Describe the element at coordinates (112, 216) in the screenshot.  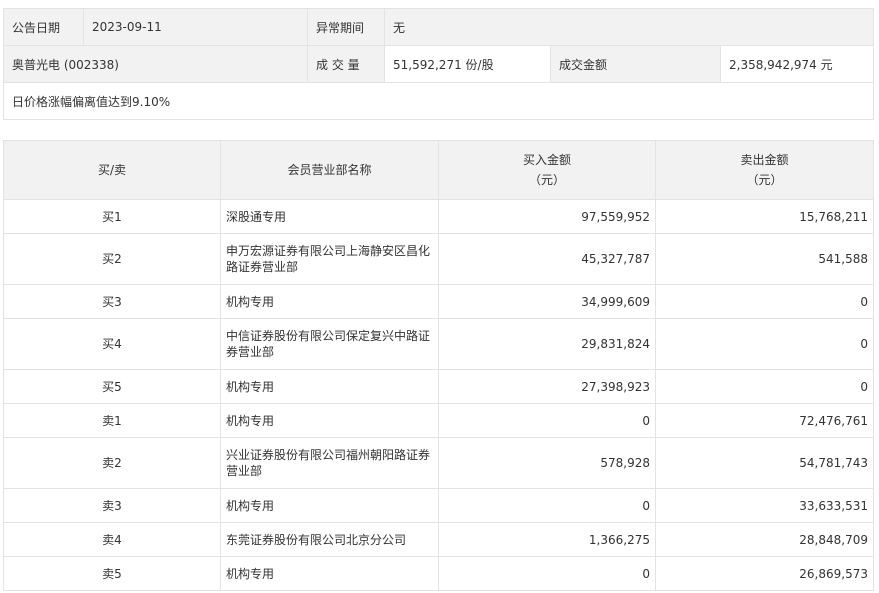
I see `side-cell: 买1` at that location.